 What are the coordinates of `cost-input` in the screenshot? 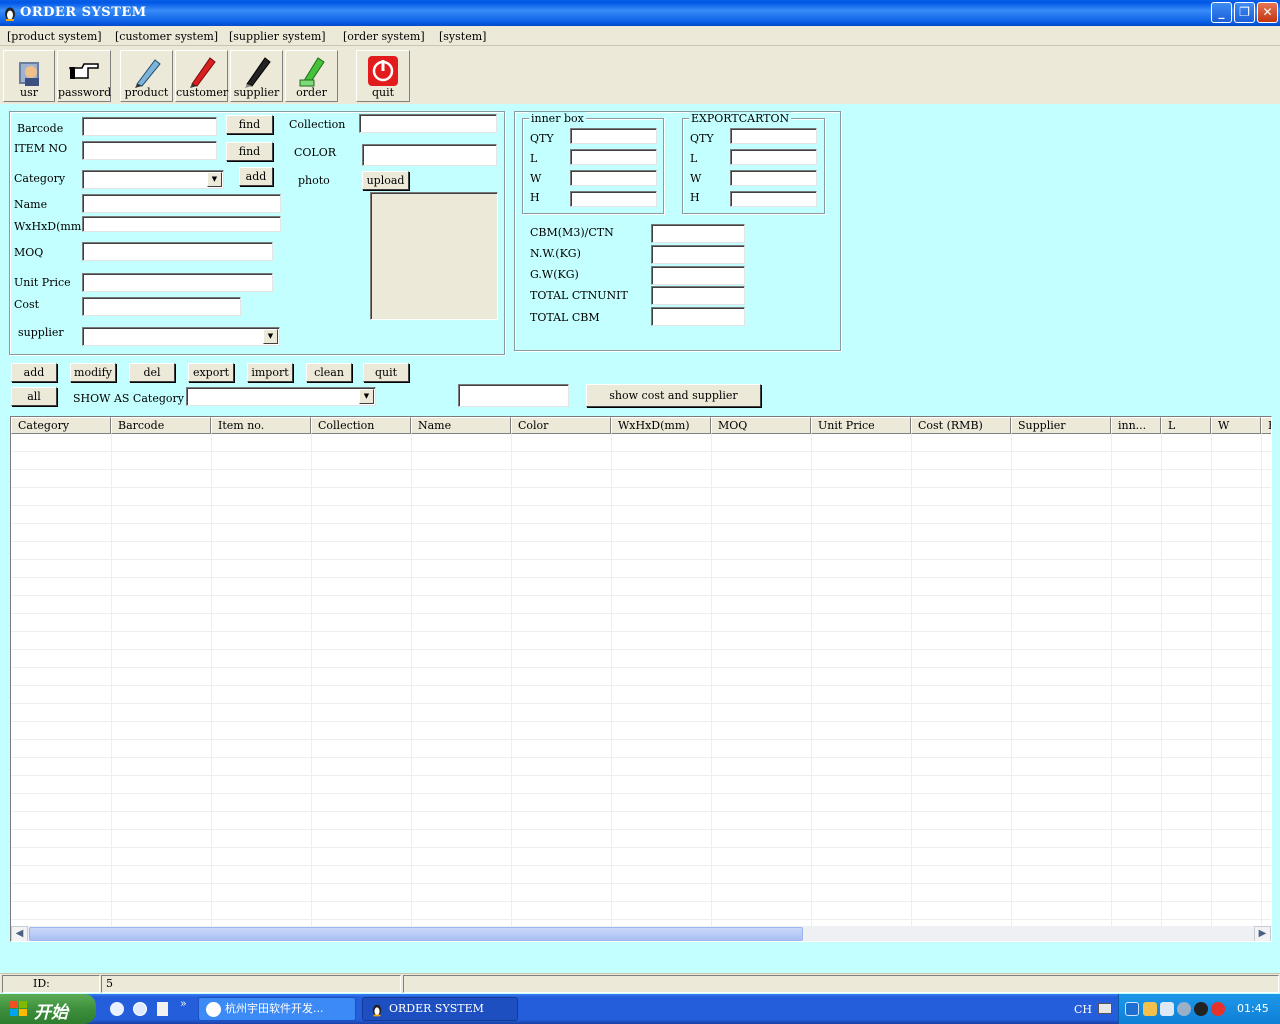 It's located at (161, 306).